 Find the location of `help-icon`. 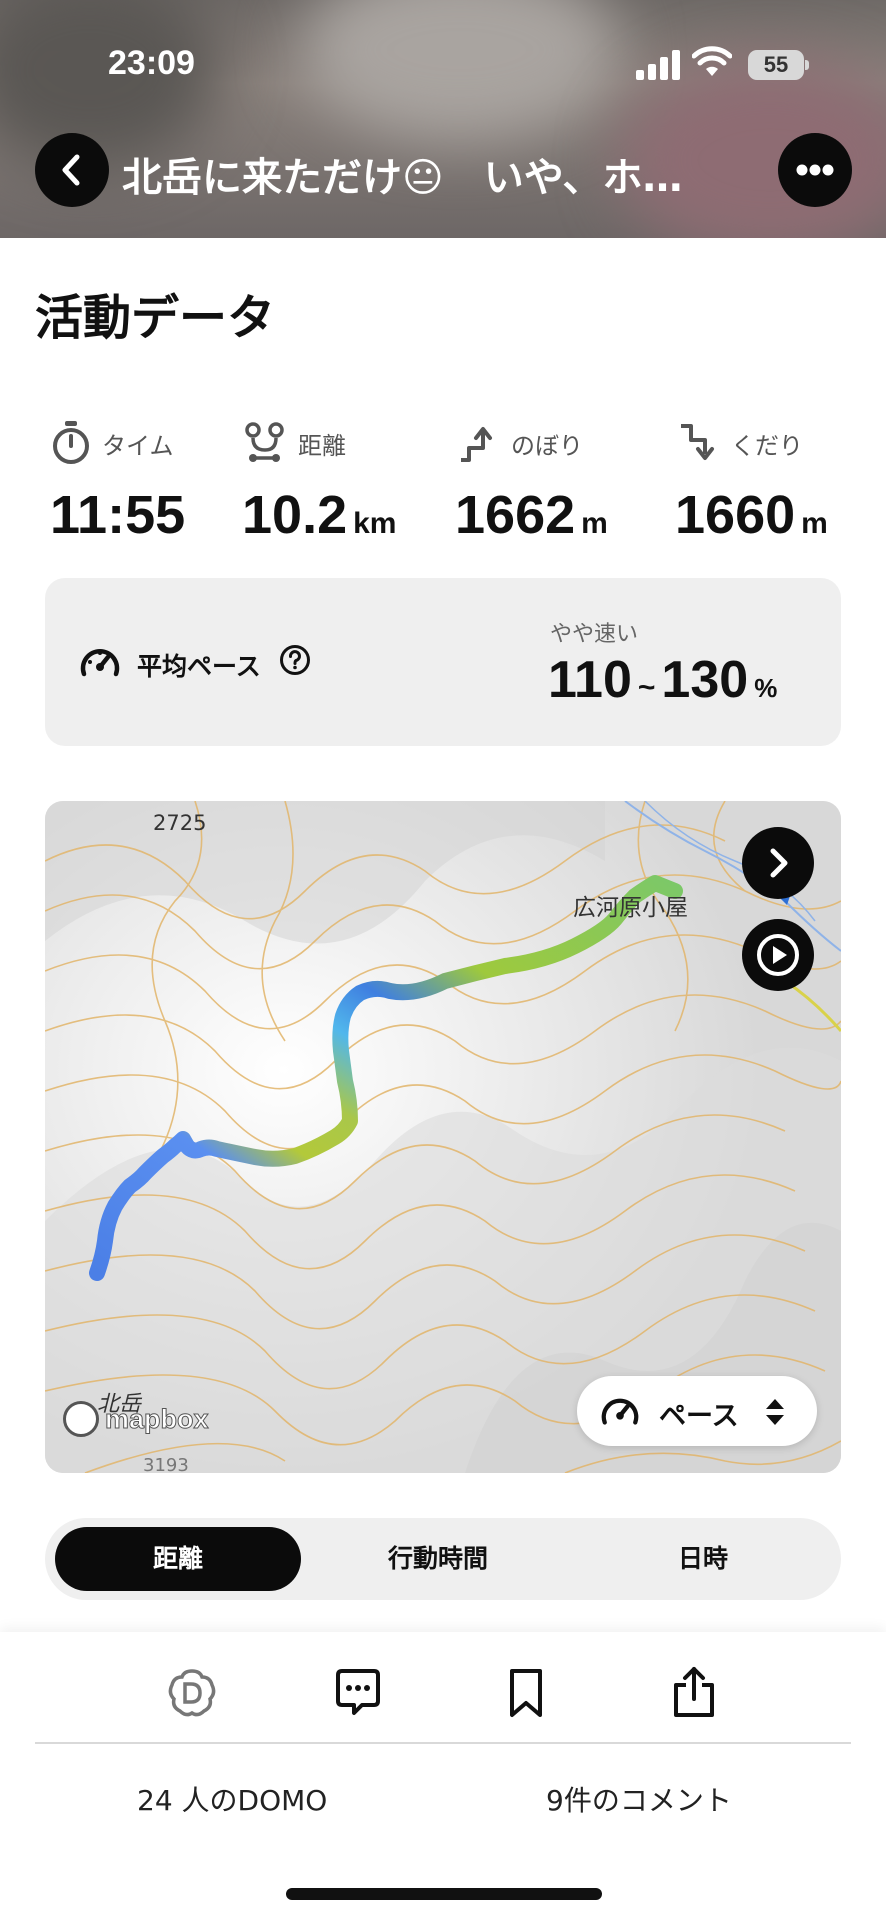

help-icon is located at coordinates (295, 660).